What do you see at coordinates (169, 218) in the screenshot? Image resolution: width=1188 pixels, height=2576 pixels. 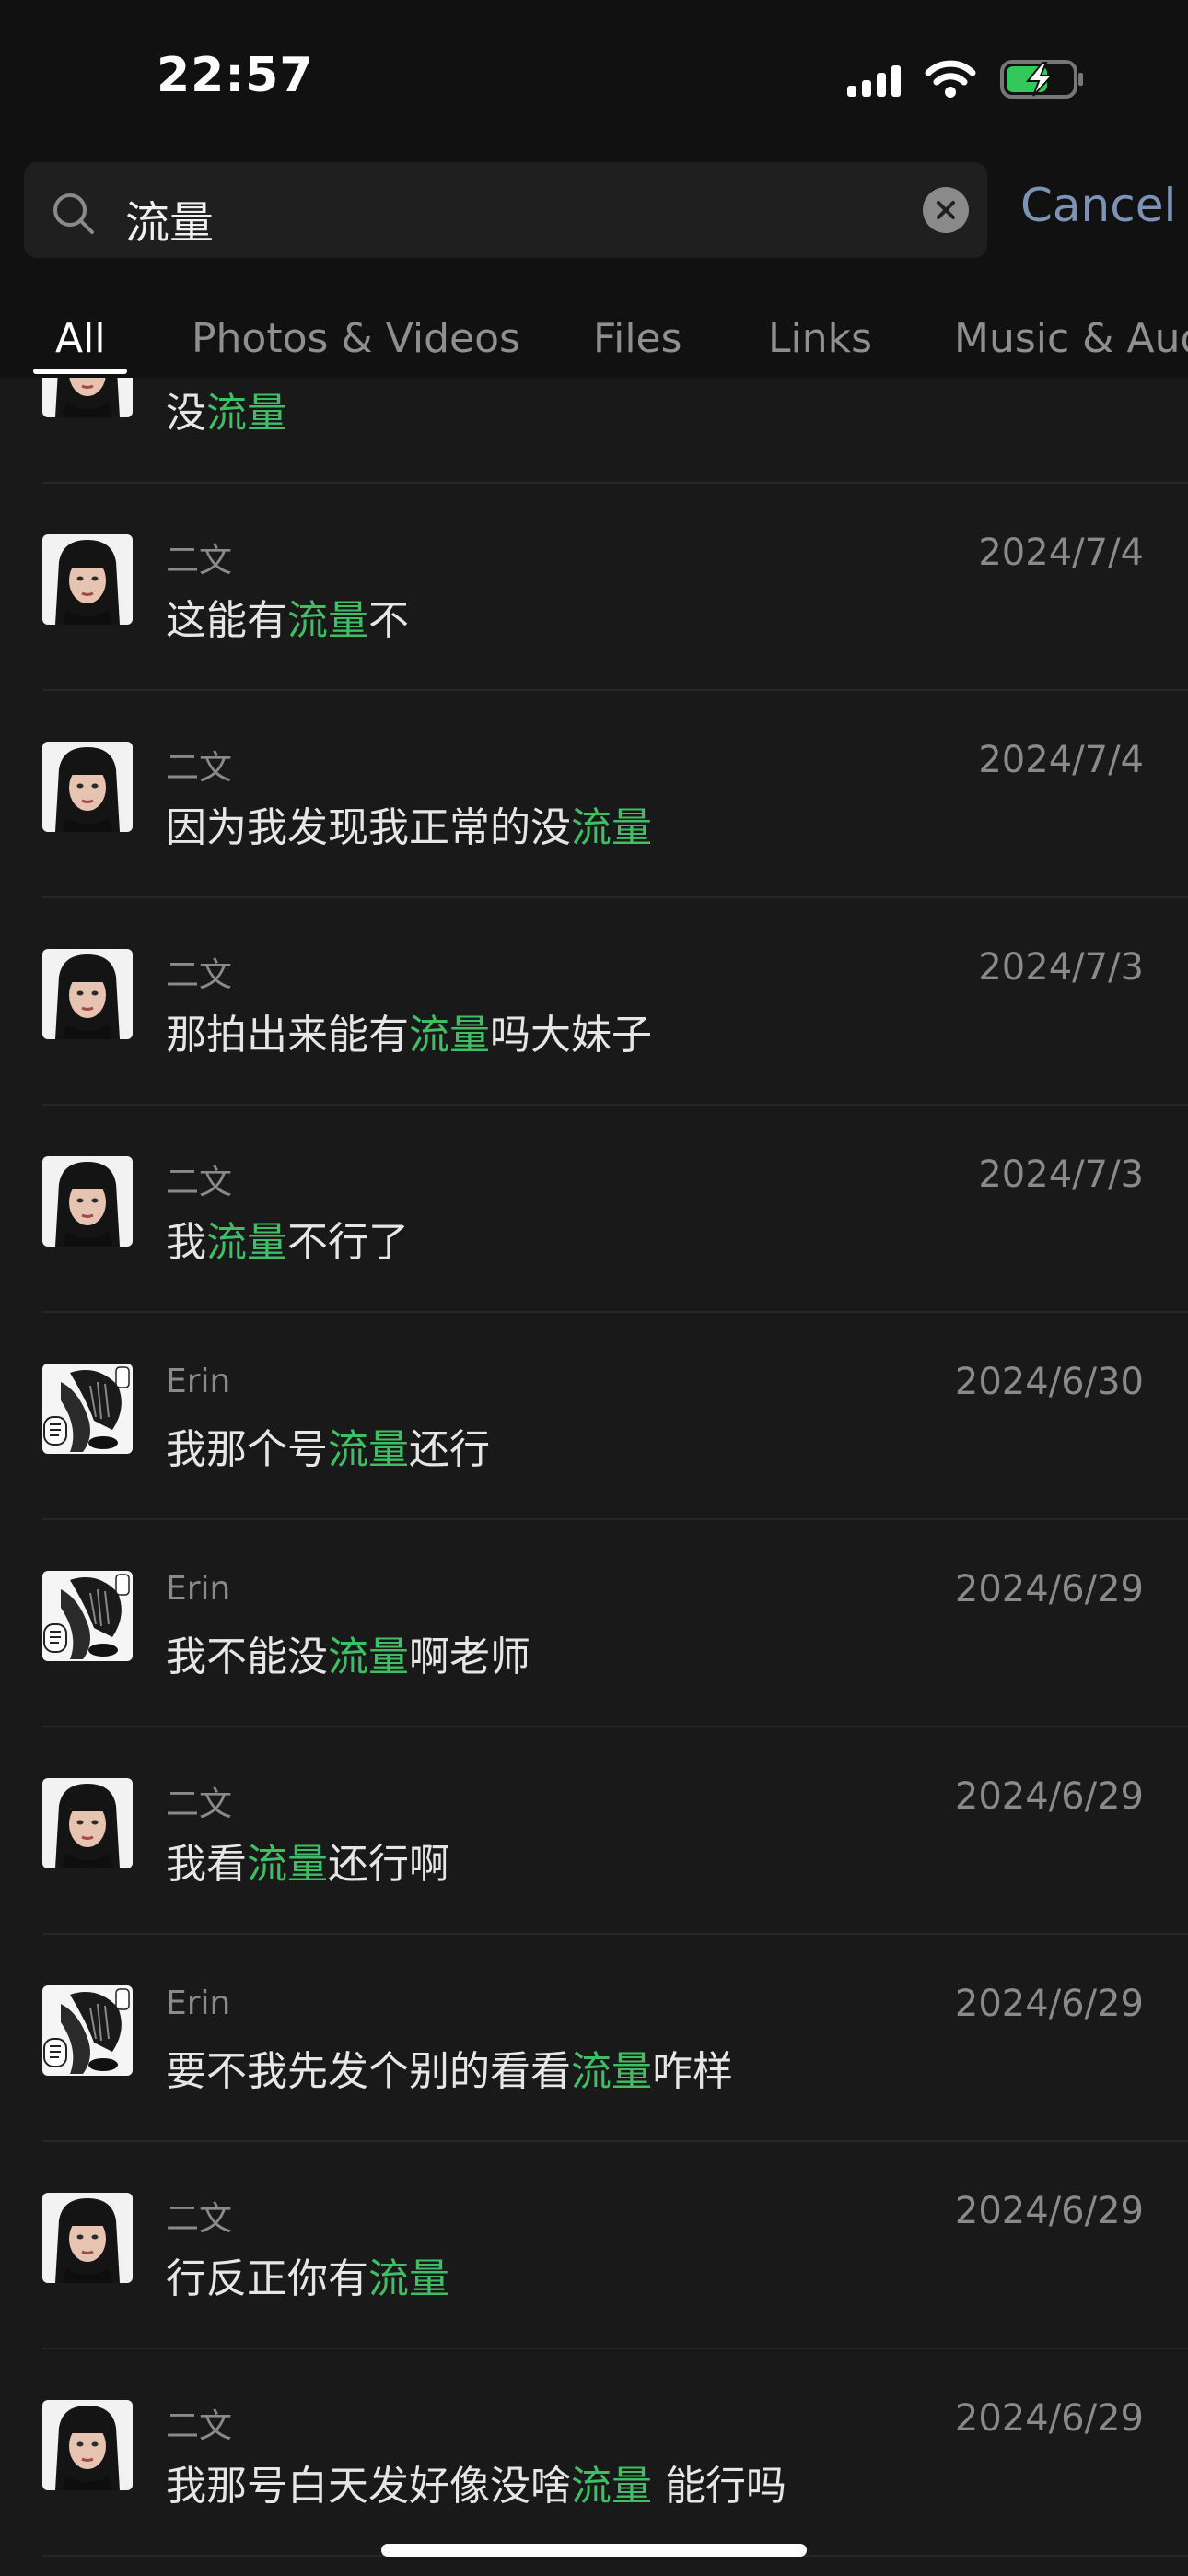 I see `search-query: 流量` at bounding box center [169, 218].